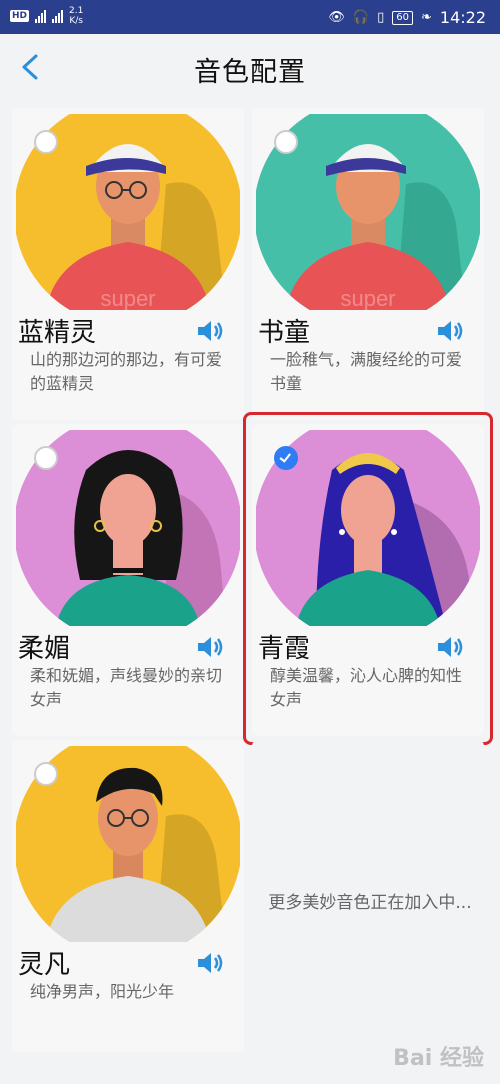  I want to click on status-bar: HD 2.1 K/s 👁 🎧 ▯ 60 ❧ 14:22, so click(250, 17).